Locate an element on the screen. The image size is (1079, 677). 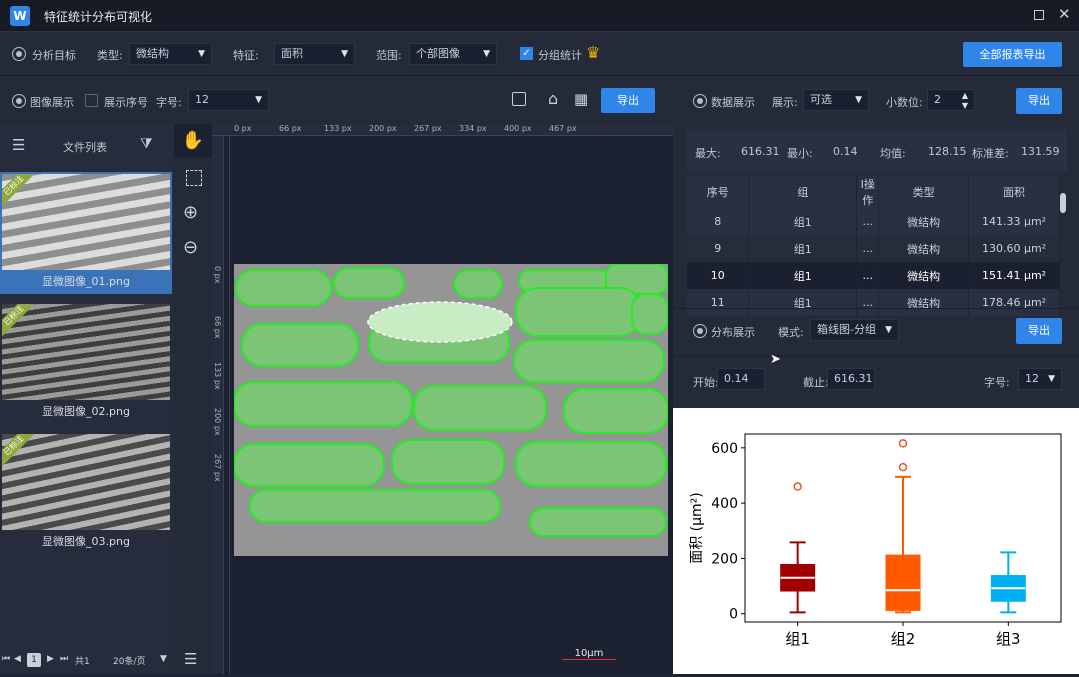
home-icon: ⌂ is located at coordinates (553, 98).